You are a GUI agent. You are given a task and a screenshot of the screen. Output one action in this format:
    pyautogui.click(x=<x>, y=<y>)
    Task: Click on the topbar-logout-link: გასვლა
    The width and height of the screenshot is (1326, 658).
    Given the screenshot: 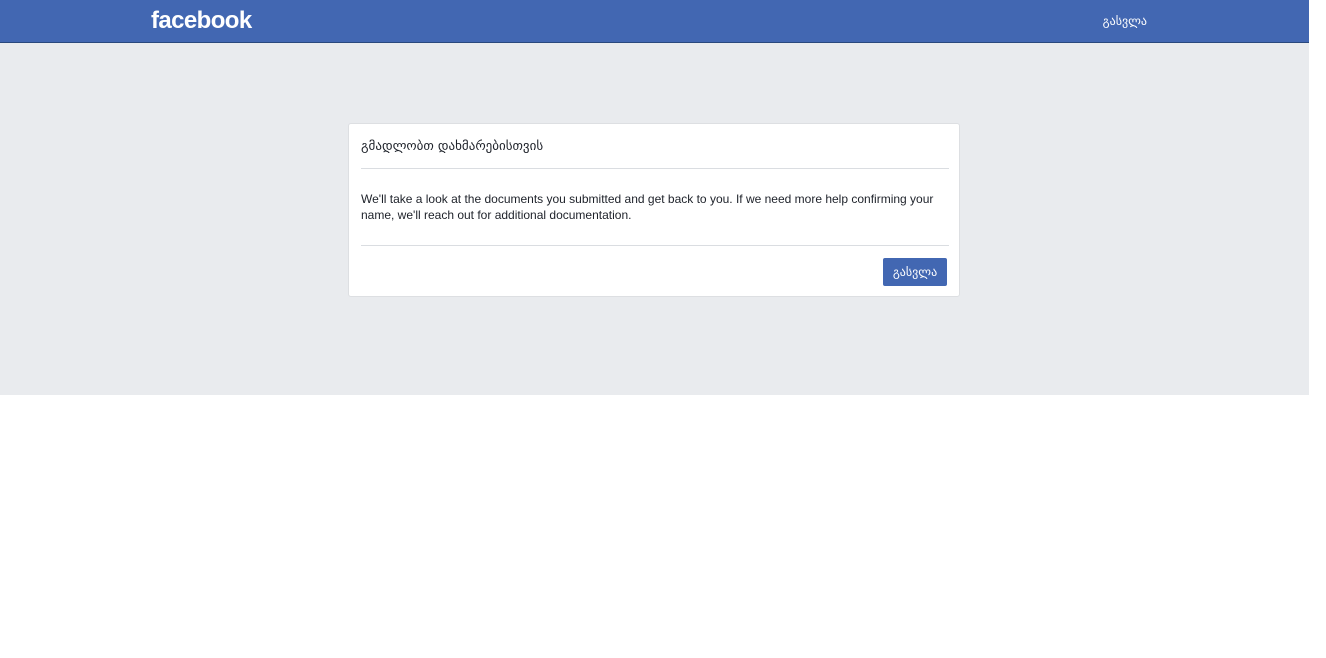 What is the action you would take?
    pyautogui.click(x=1125, y=21)
    